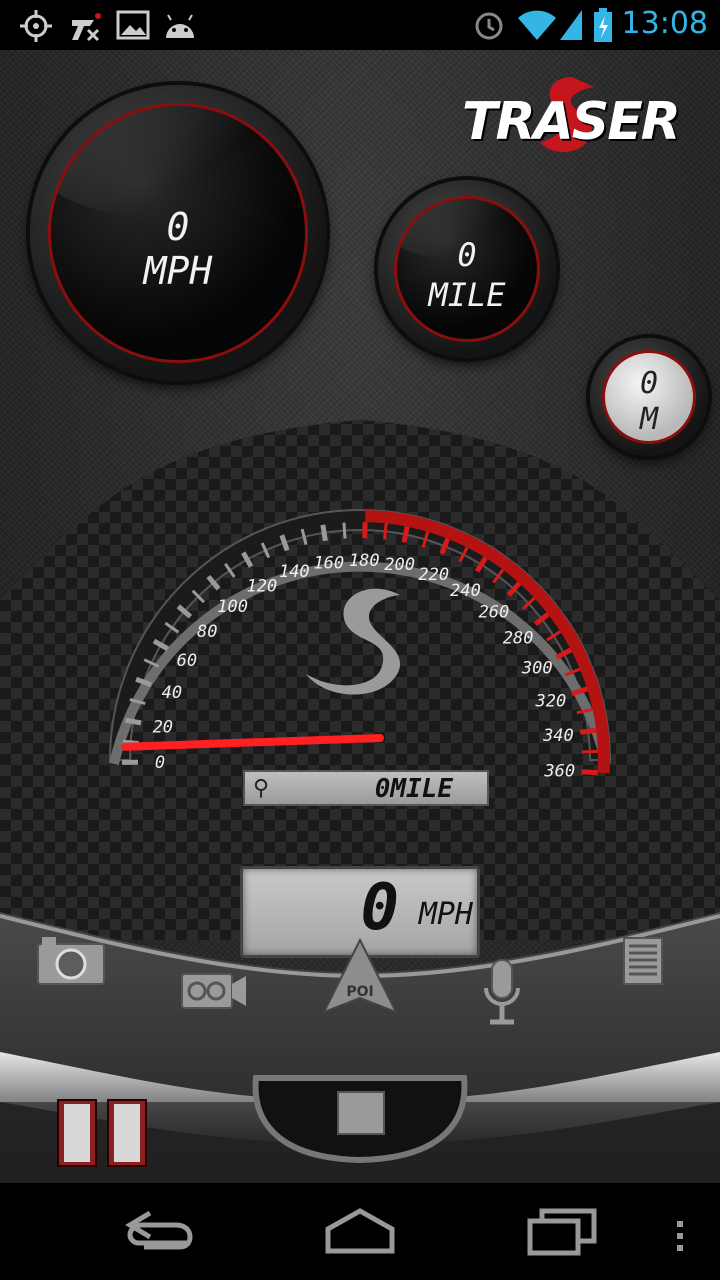 The height and width of the screenshot is (1280, 720). I want to click on speedometer-needle, so click(252, 742).